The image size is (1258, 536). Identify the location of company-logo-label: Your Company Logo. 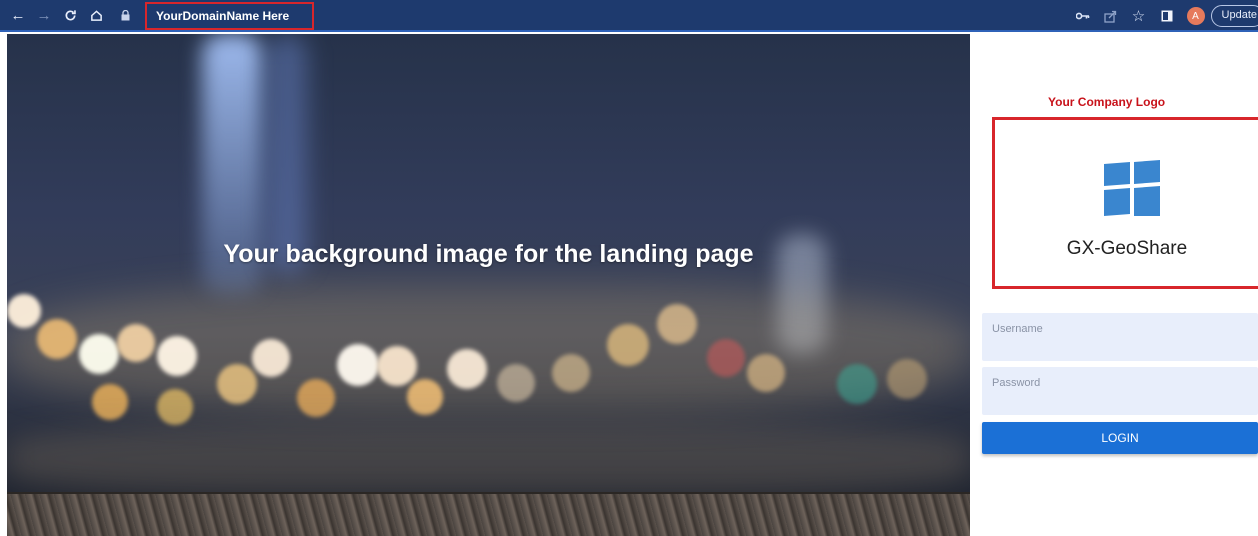
(1107, 102).